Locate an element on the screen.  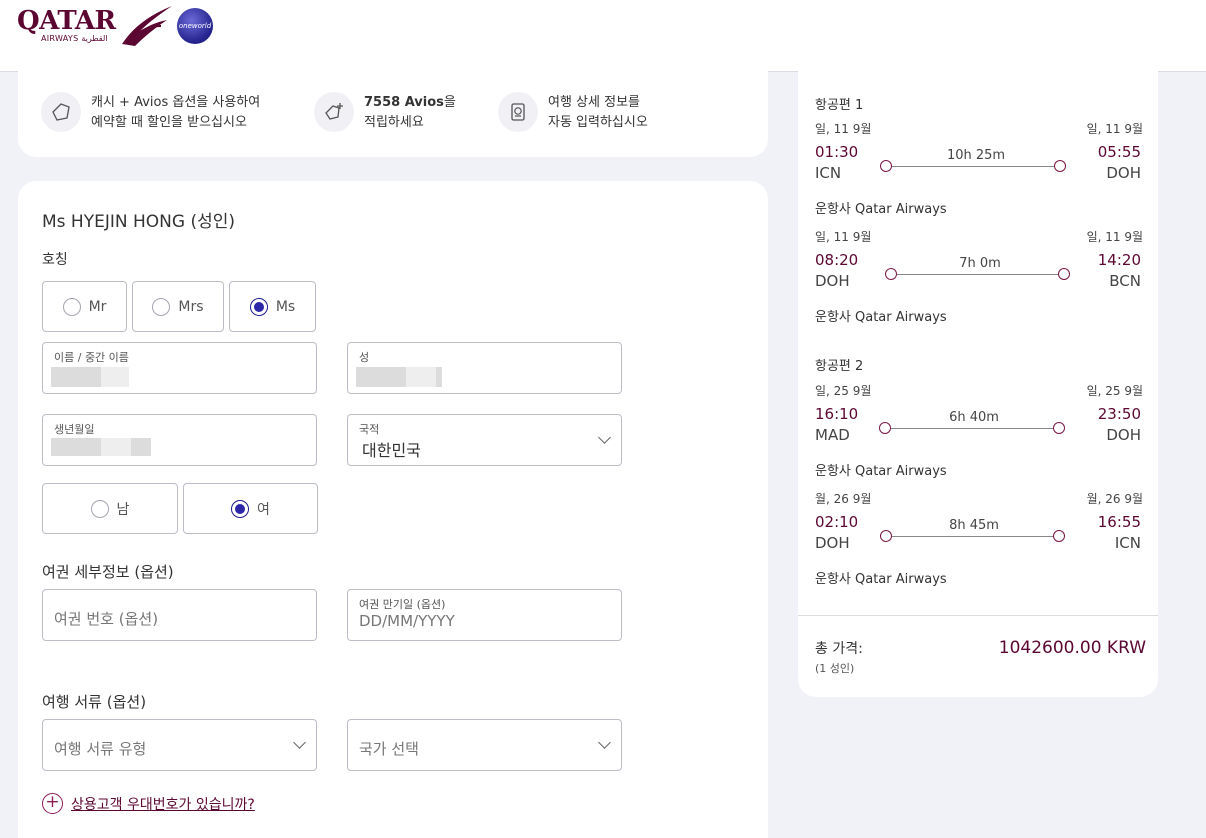
oryx-icon is located at coordinates (147, 26).